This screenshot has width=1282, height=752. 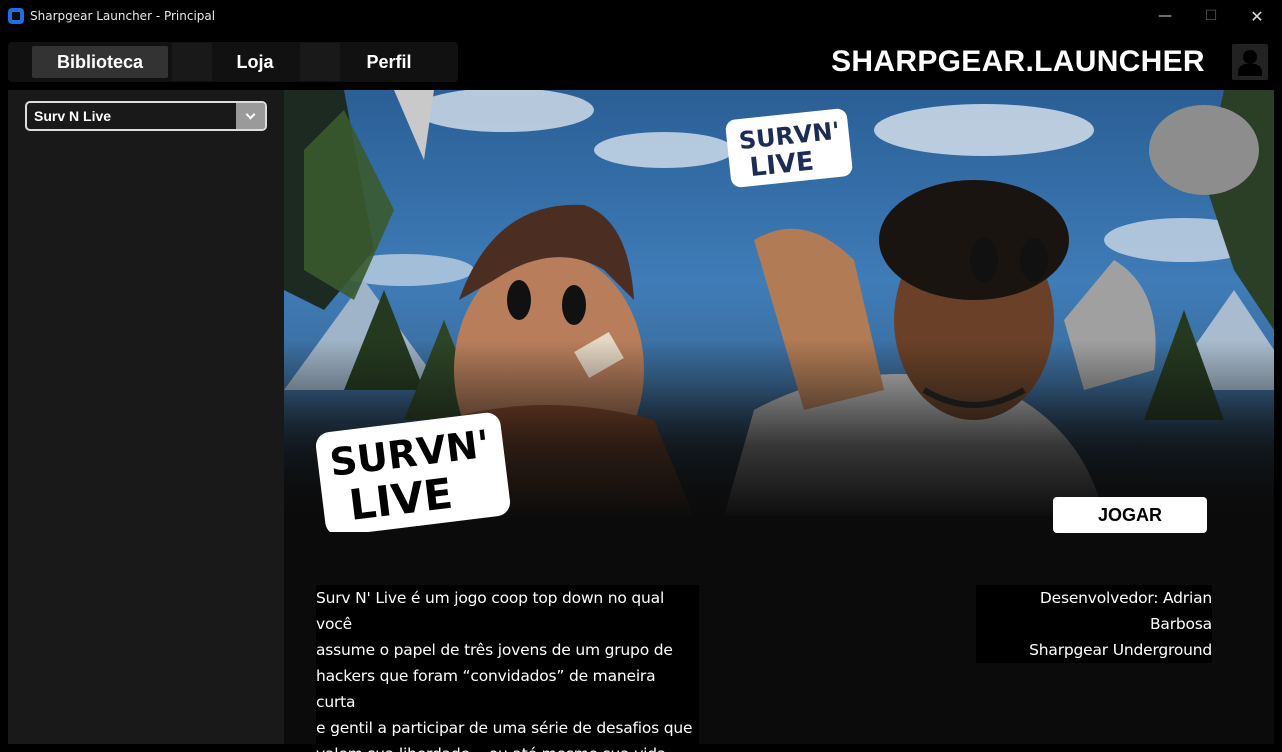 What do you see at coordinates (1250, 57) in the screenshot?
I see `user-icon` at bounding box center [1250, 57].